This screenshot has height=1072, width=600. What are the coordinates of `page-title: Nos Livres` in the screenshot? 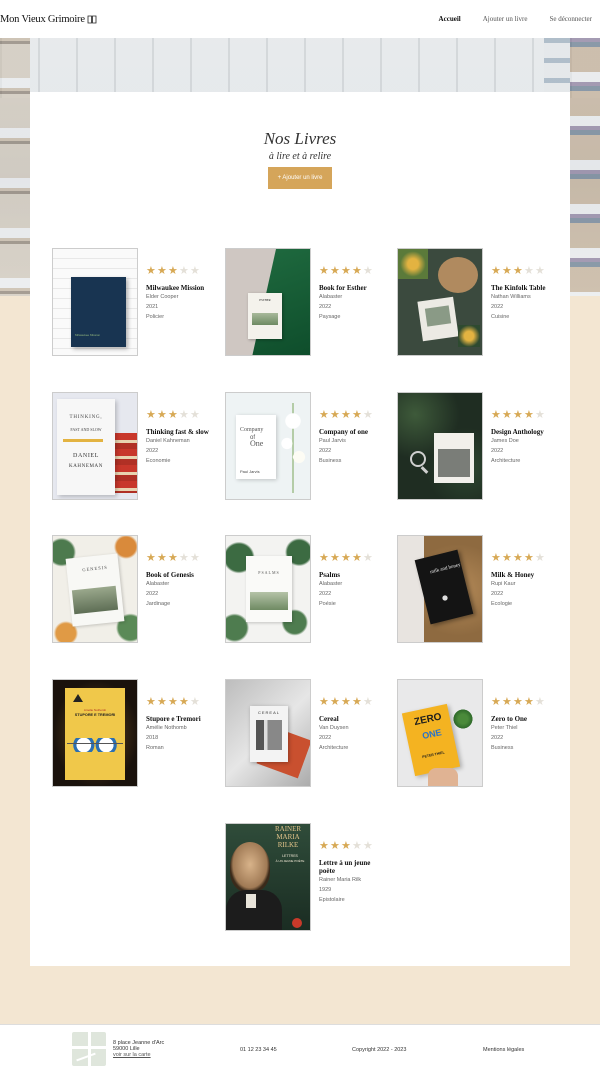 It's located at (300, 138).